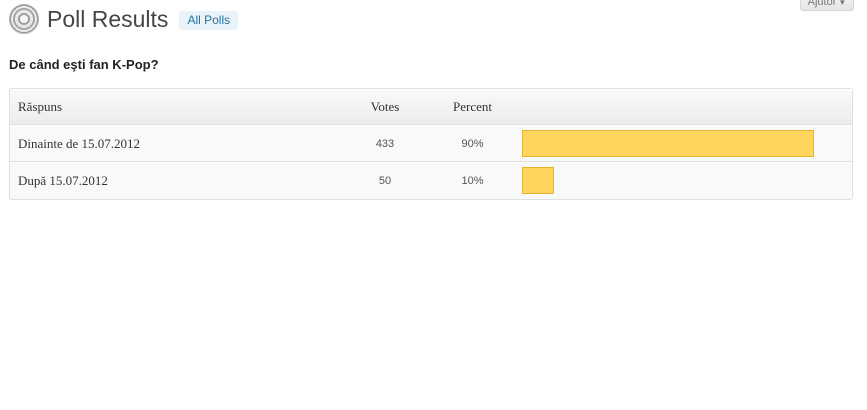 This screenshot has width=867, height=410. Describe the element at coordinates (472, 143) in the screenshot. I see `vote-percent: 90%` at that location.